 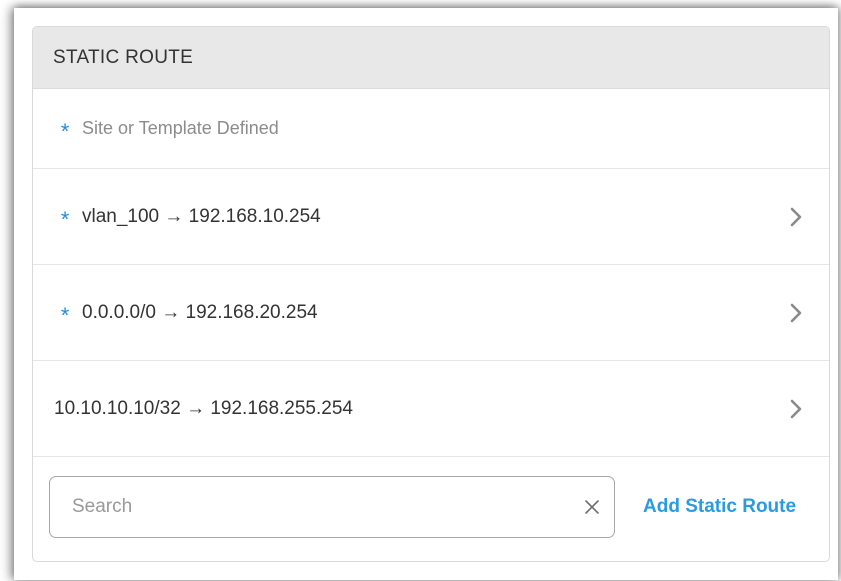 I want to click on search-box, so click(x=332, y=507).